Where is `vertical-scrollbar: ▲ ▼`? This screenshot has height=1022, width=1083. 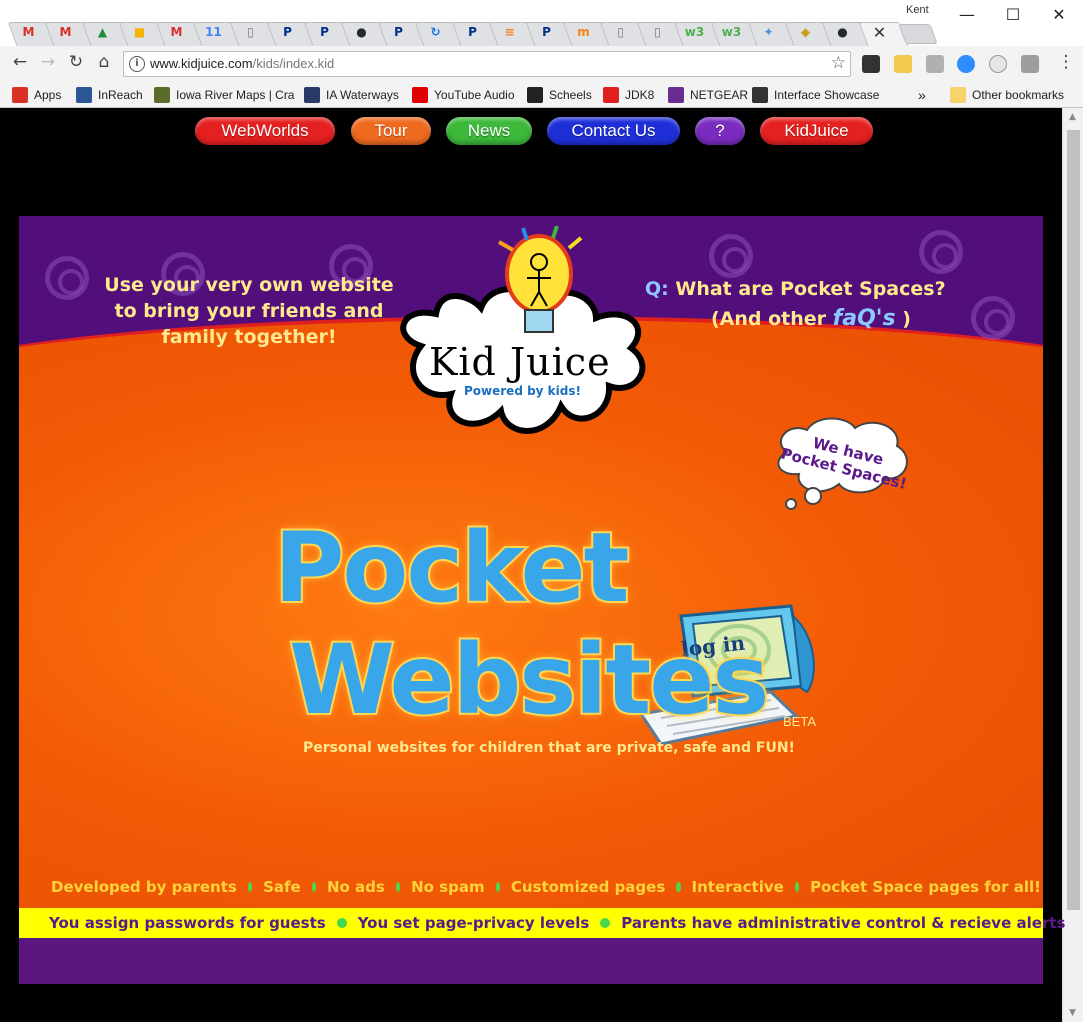
vertical-scrollbar: ▲ ▼ is located at coordinates (1072, 565).